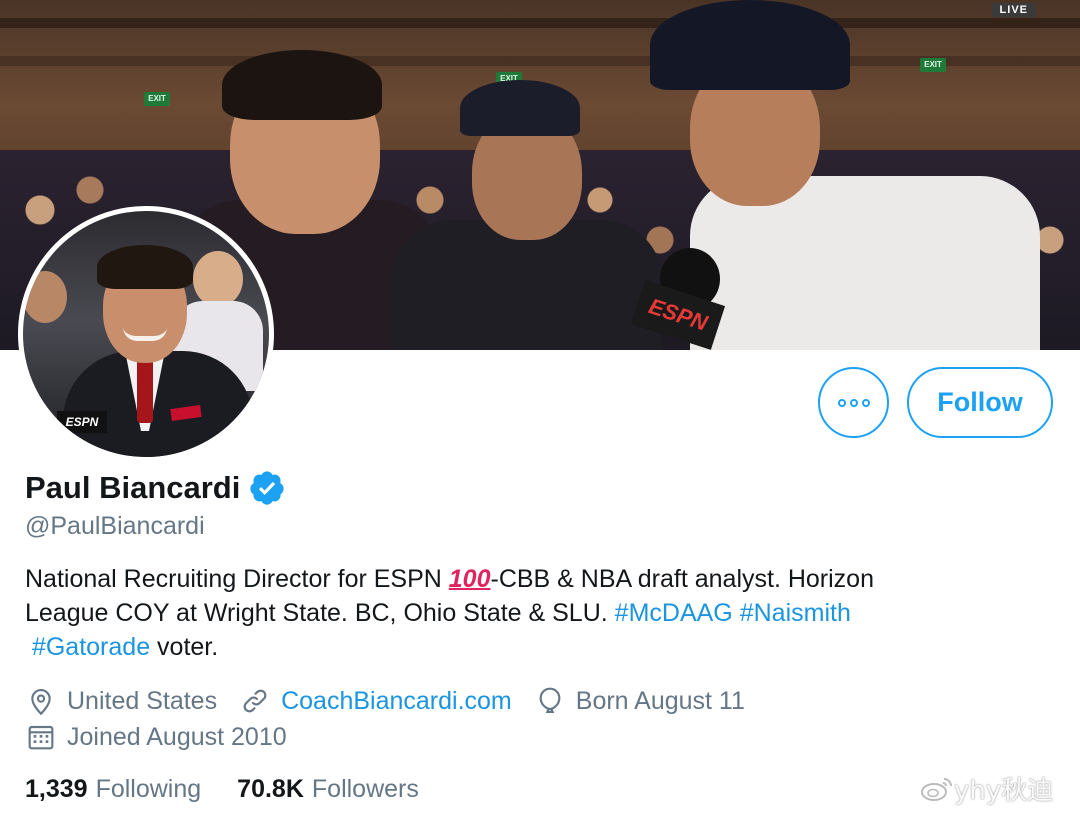  What do you see at coordinates (1013, 10) in the screenshot?
I see `live-badge: LIVE` at bounding box center [1013, 10].